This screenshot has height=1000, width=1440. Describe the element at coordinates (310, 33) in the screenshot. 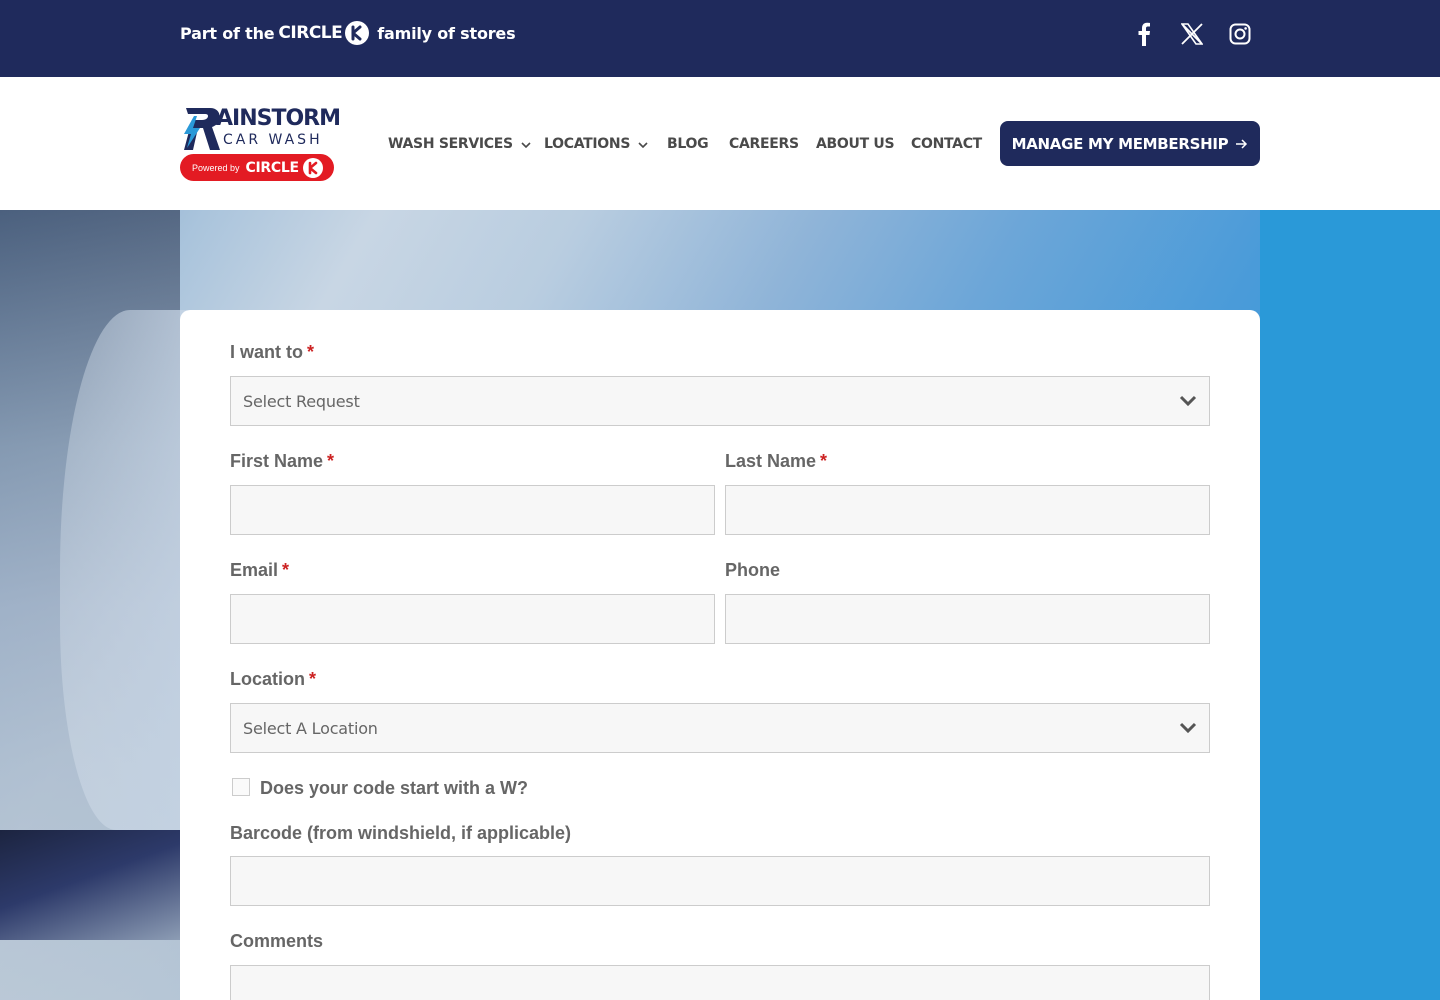

I see `circle-k-wordmark: CIRCLE` at that location.